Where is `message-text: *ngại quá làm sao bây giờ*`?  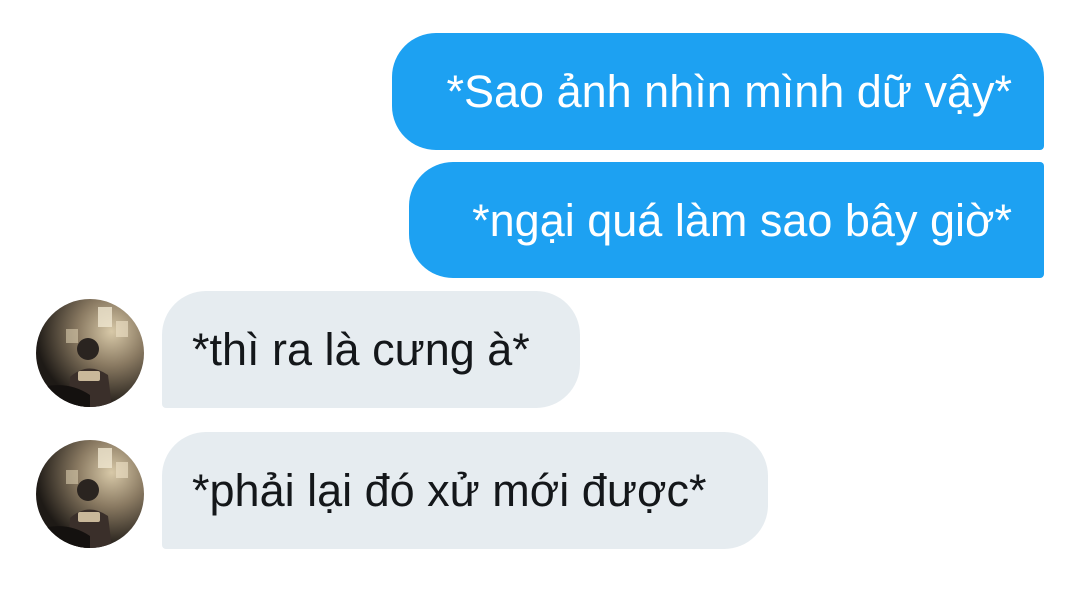
message-text: *ngại quá làm sao bây giờ* is located at coordinates (742, 220).